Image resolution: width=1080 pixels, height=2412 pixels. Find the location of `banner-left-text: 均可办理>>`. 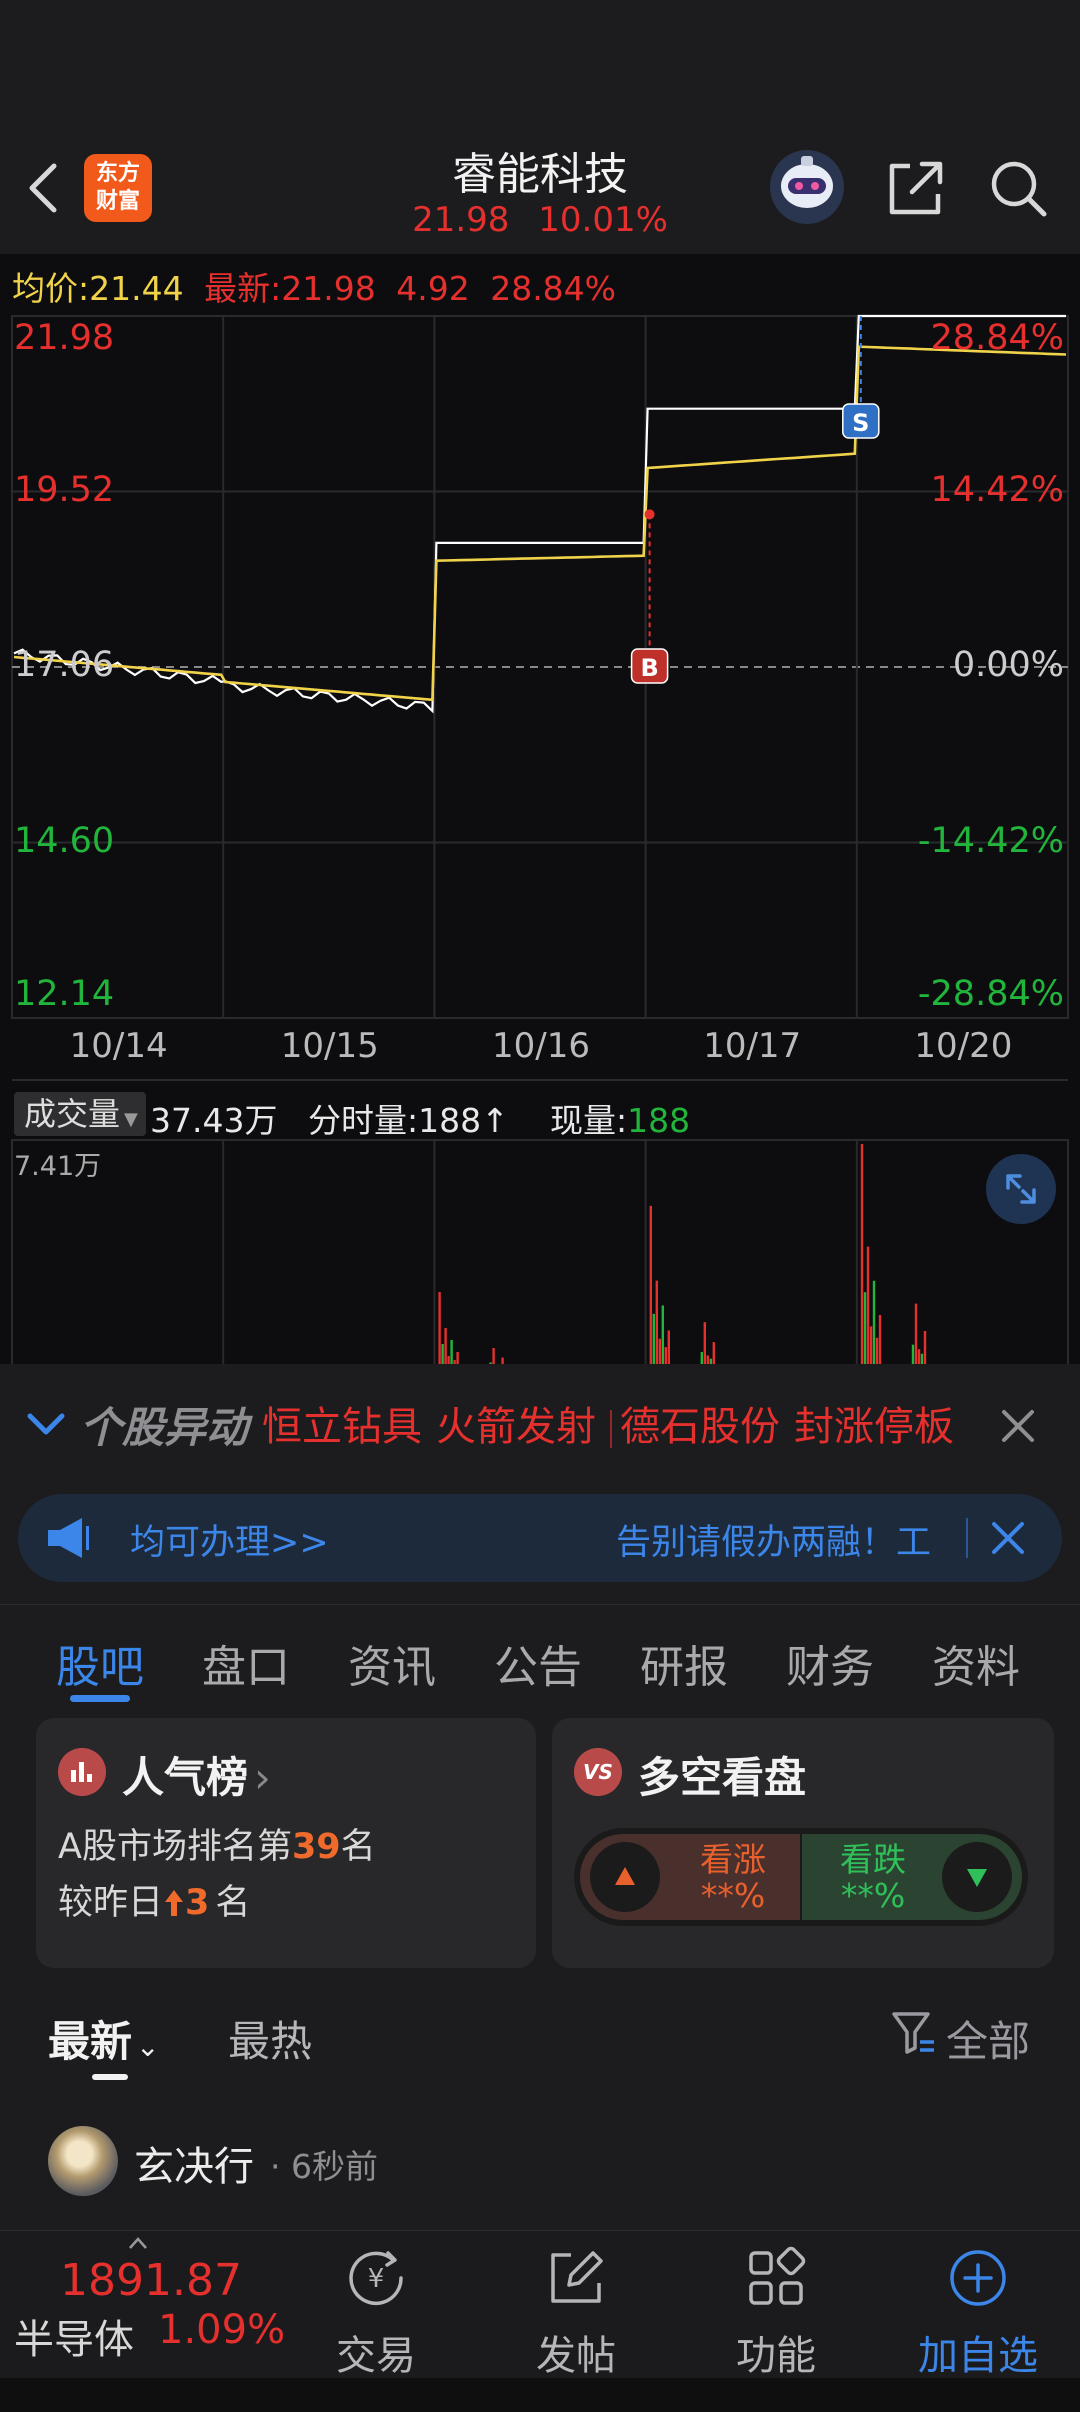

banner-left-text: 均可办理>> is located at coordinates (229, 1543).